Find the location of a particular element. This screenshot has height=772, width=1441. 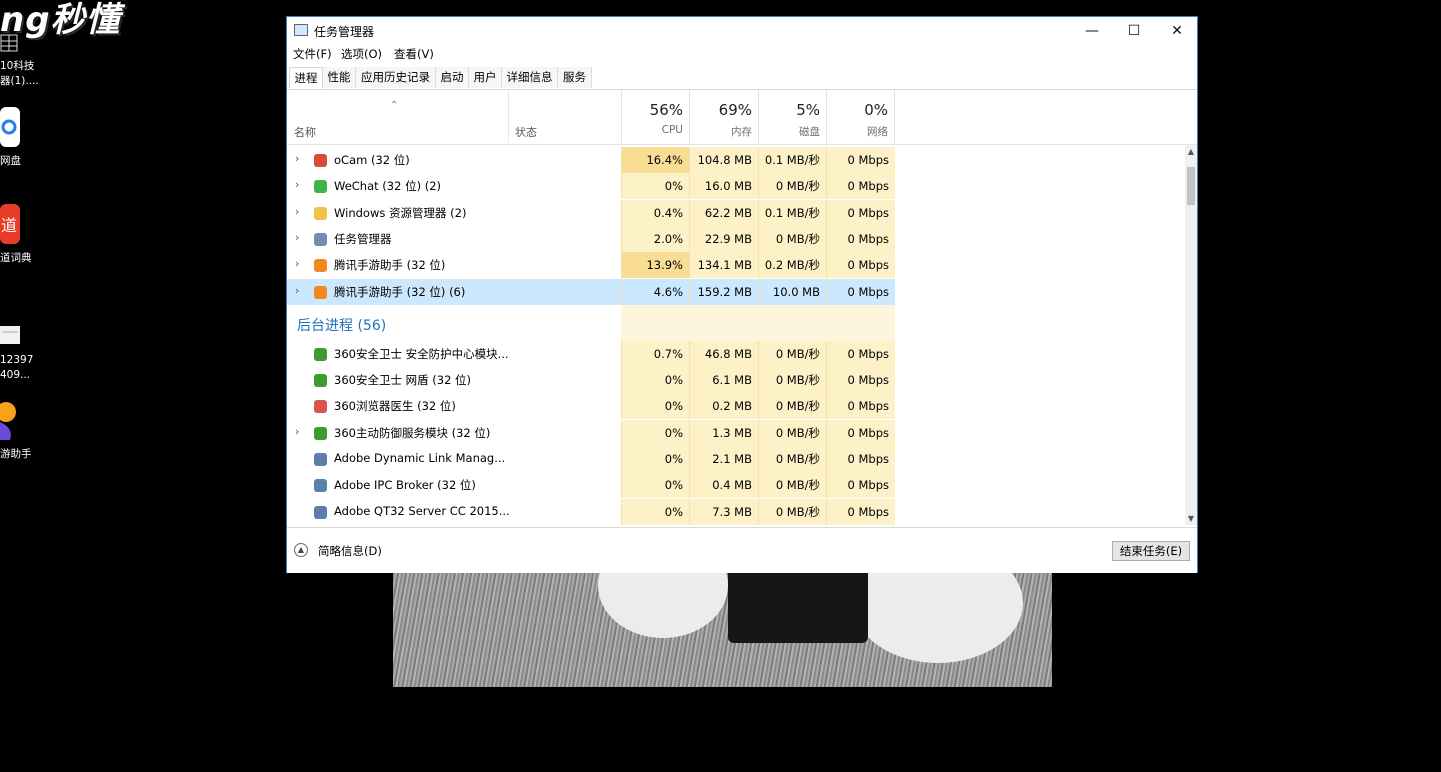

memory-cell: 46.8 MB is located at coordinates (723, 353).